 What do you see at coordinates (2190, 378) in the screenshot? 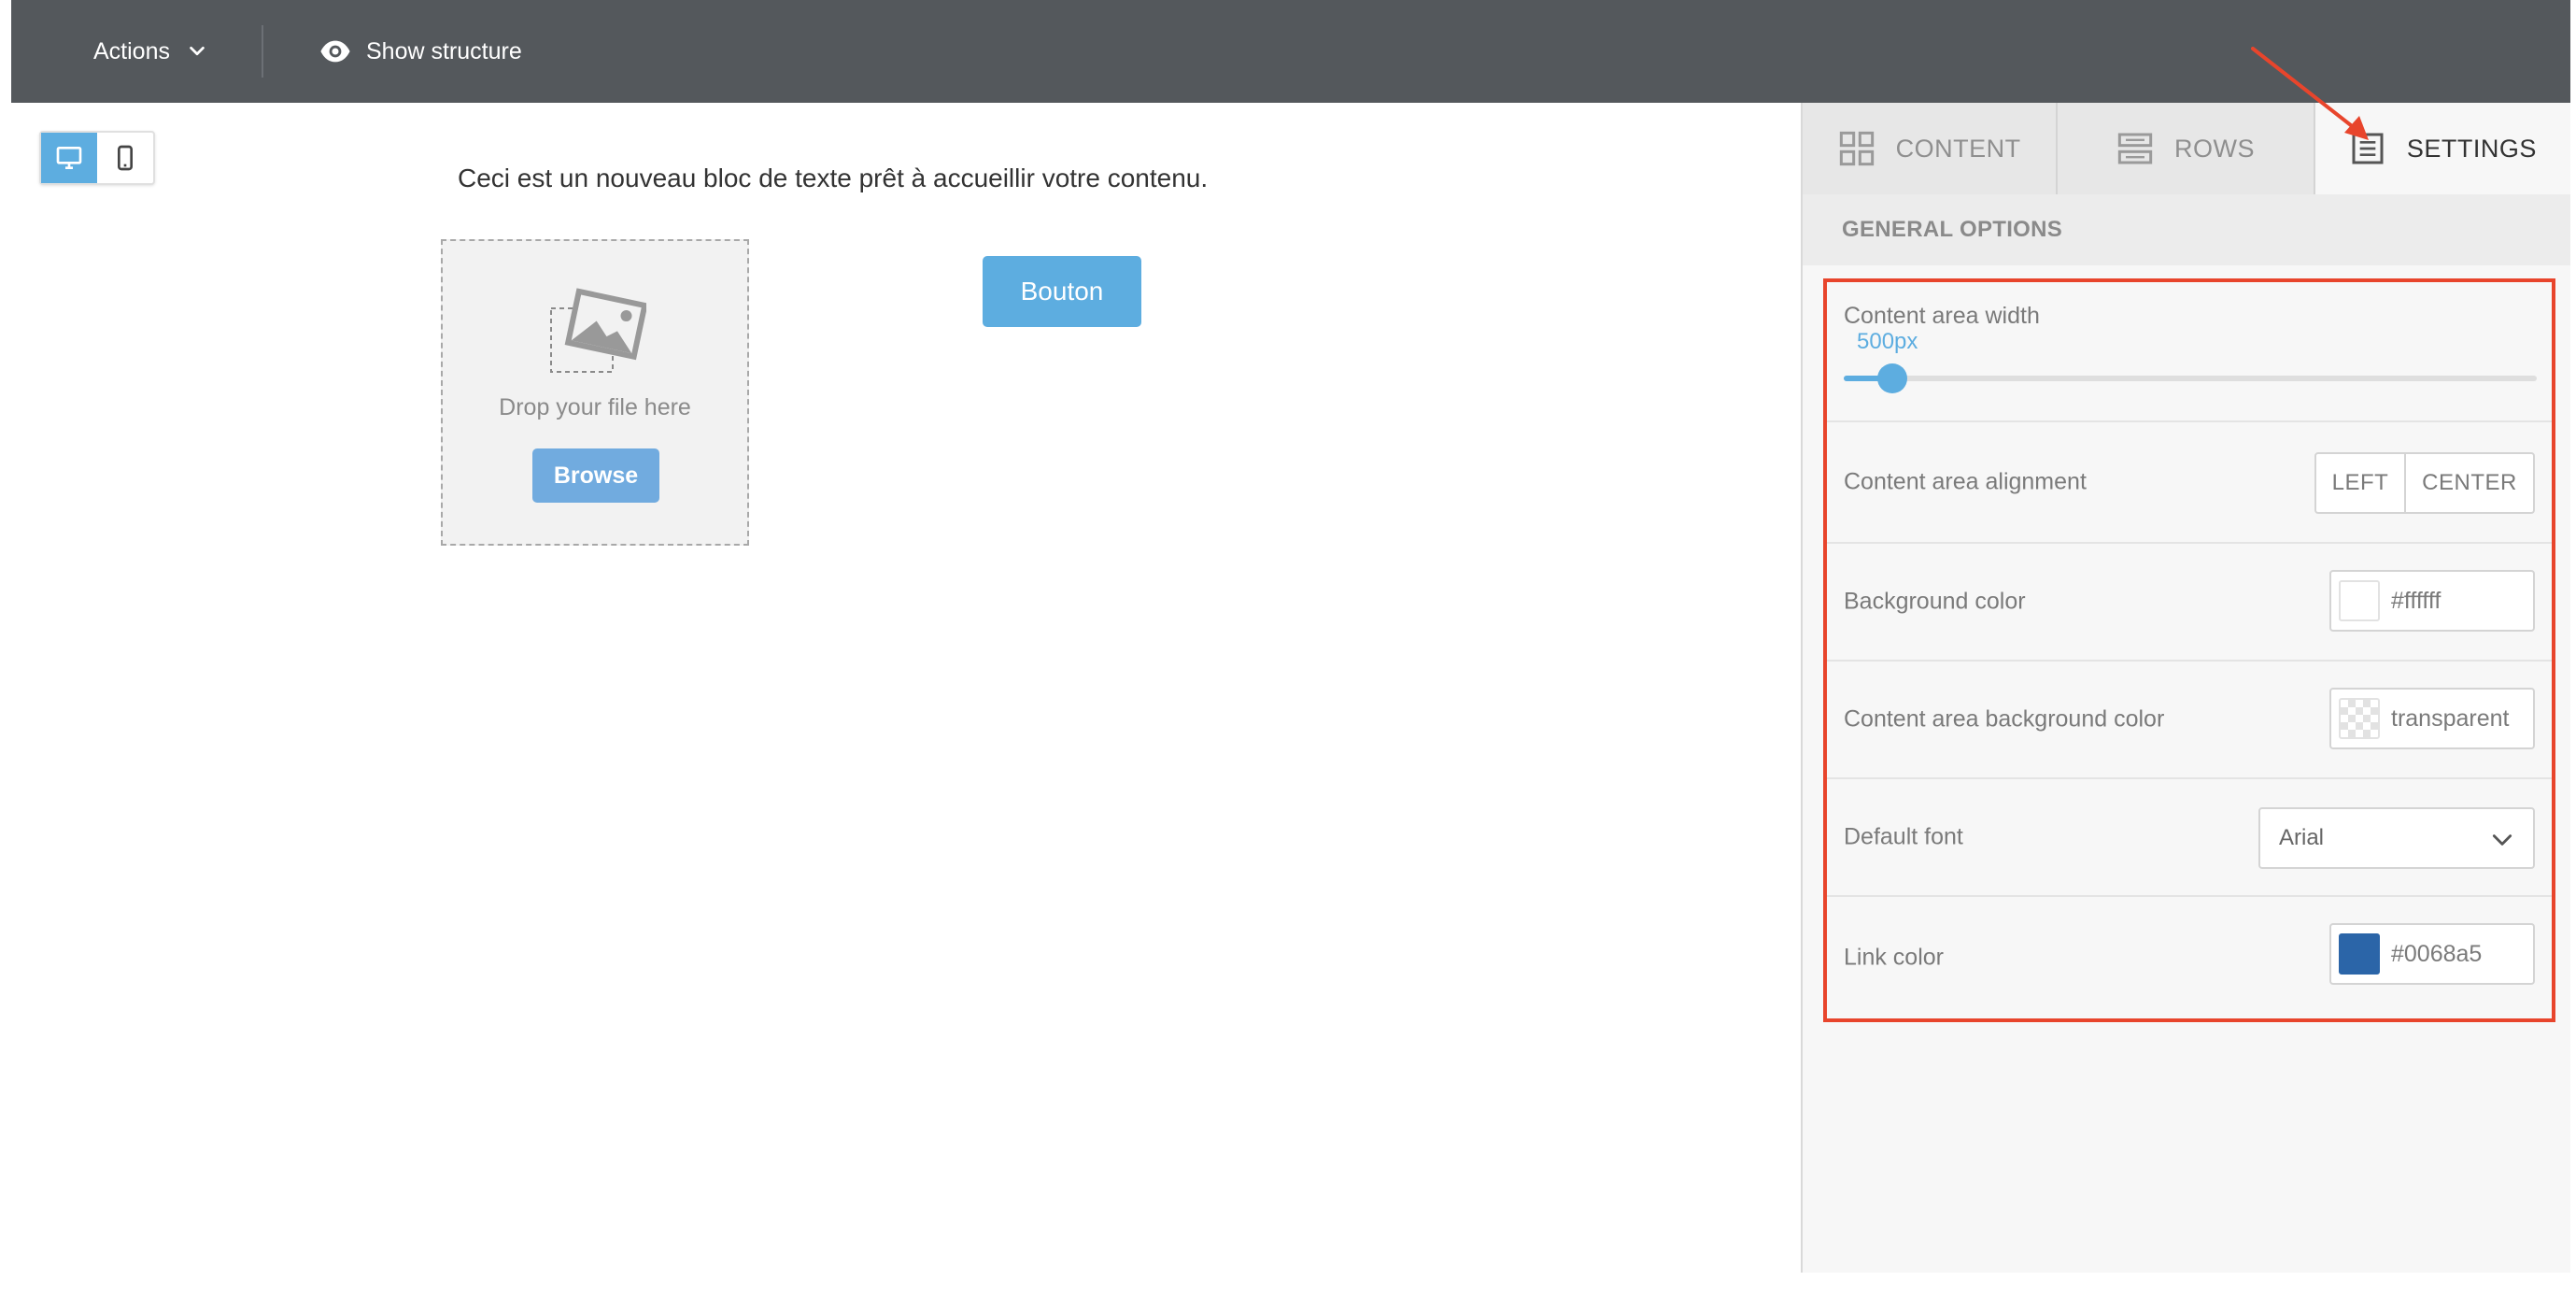
I see `content-width-slider` at bounding box center [2190, 378].